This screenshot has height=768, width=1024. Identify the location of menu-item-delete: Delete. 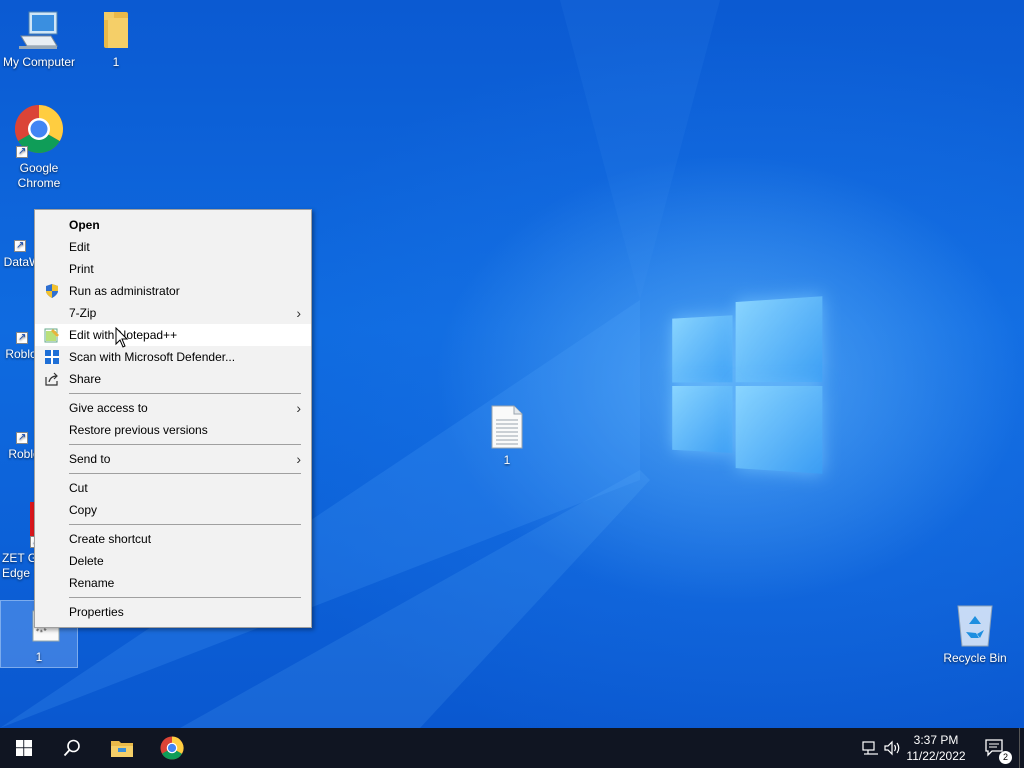
(173, 561).